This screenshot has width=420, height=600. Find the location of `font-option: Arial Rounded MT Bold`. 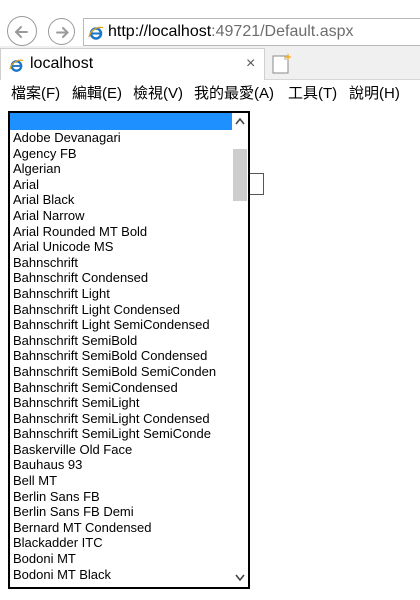

font-option: Arial Rounded MT Bold is located at coordinates (121, 232).